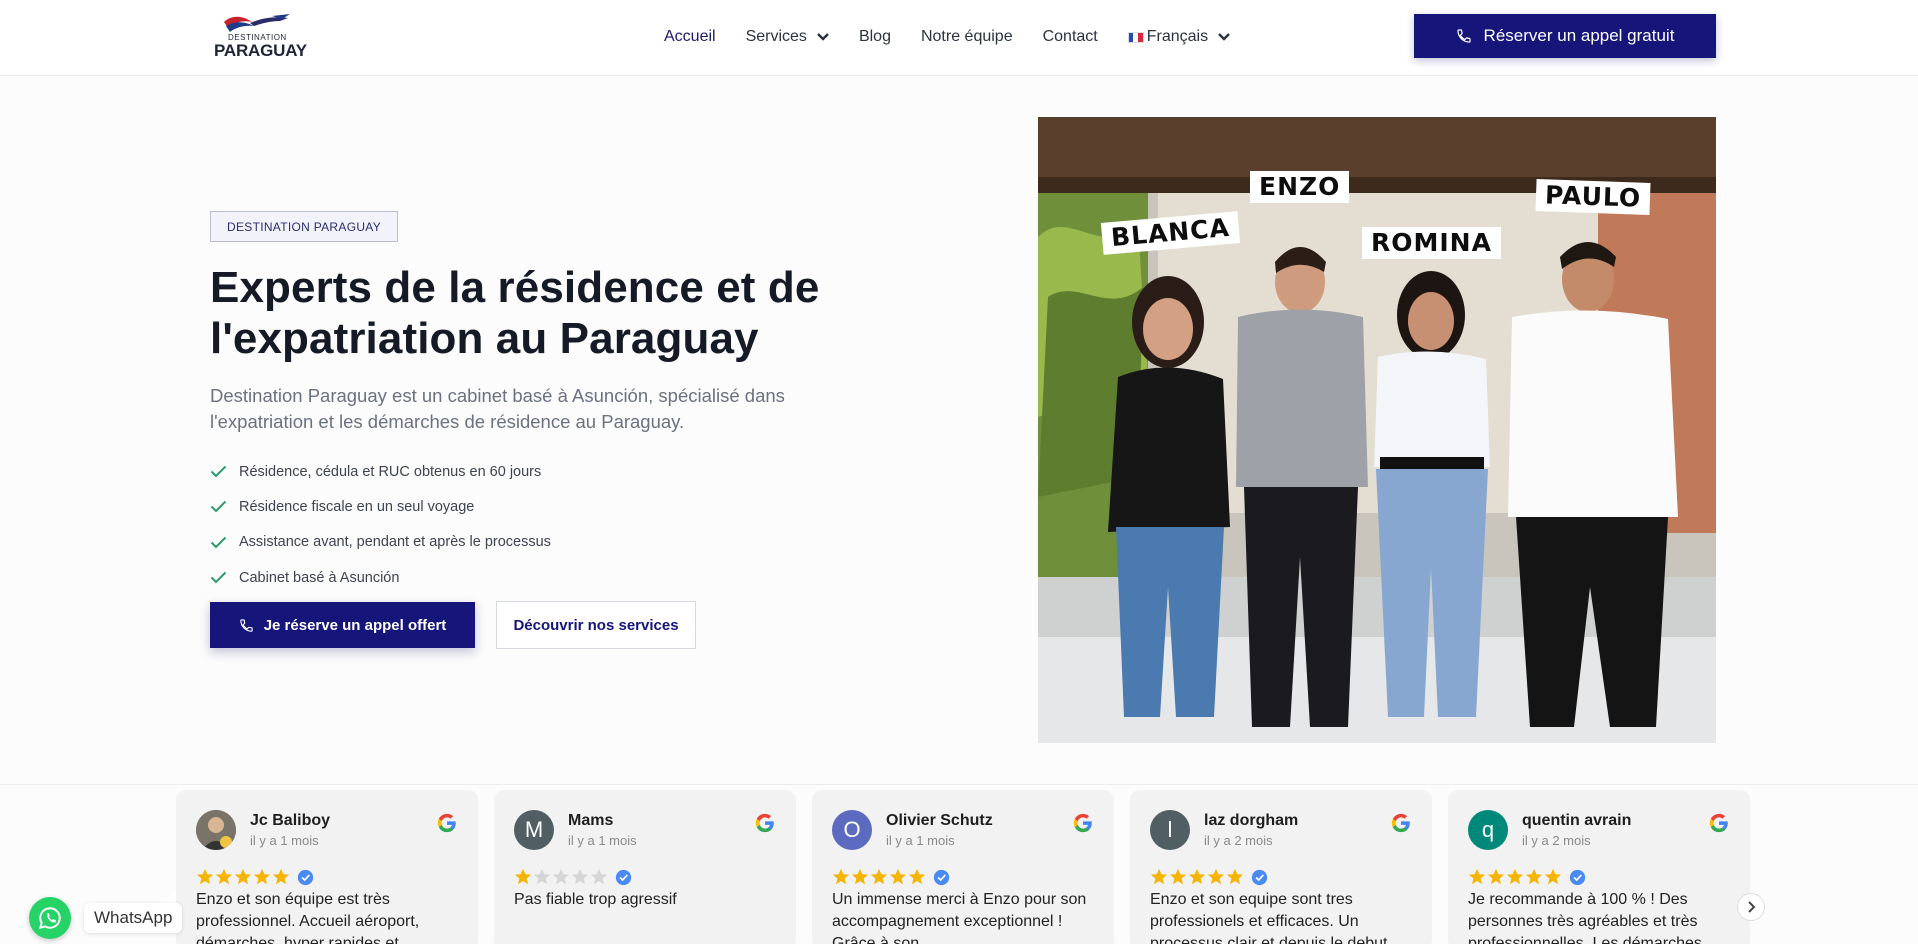 This screenshot has width=1918, height=944. Describe the element at coordinates (319, 577) in the screenshot. I see `benefit-text: Cabinet basé à Asunción` at that location.